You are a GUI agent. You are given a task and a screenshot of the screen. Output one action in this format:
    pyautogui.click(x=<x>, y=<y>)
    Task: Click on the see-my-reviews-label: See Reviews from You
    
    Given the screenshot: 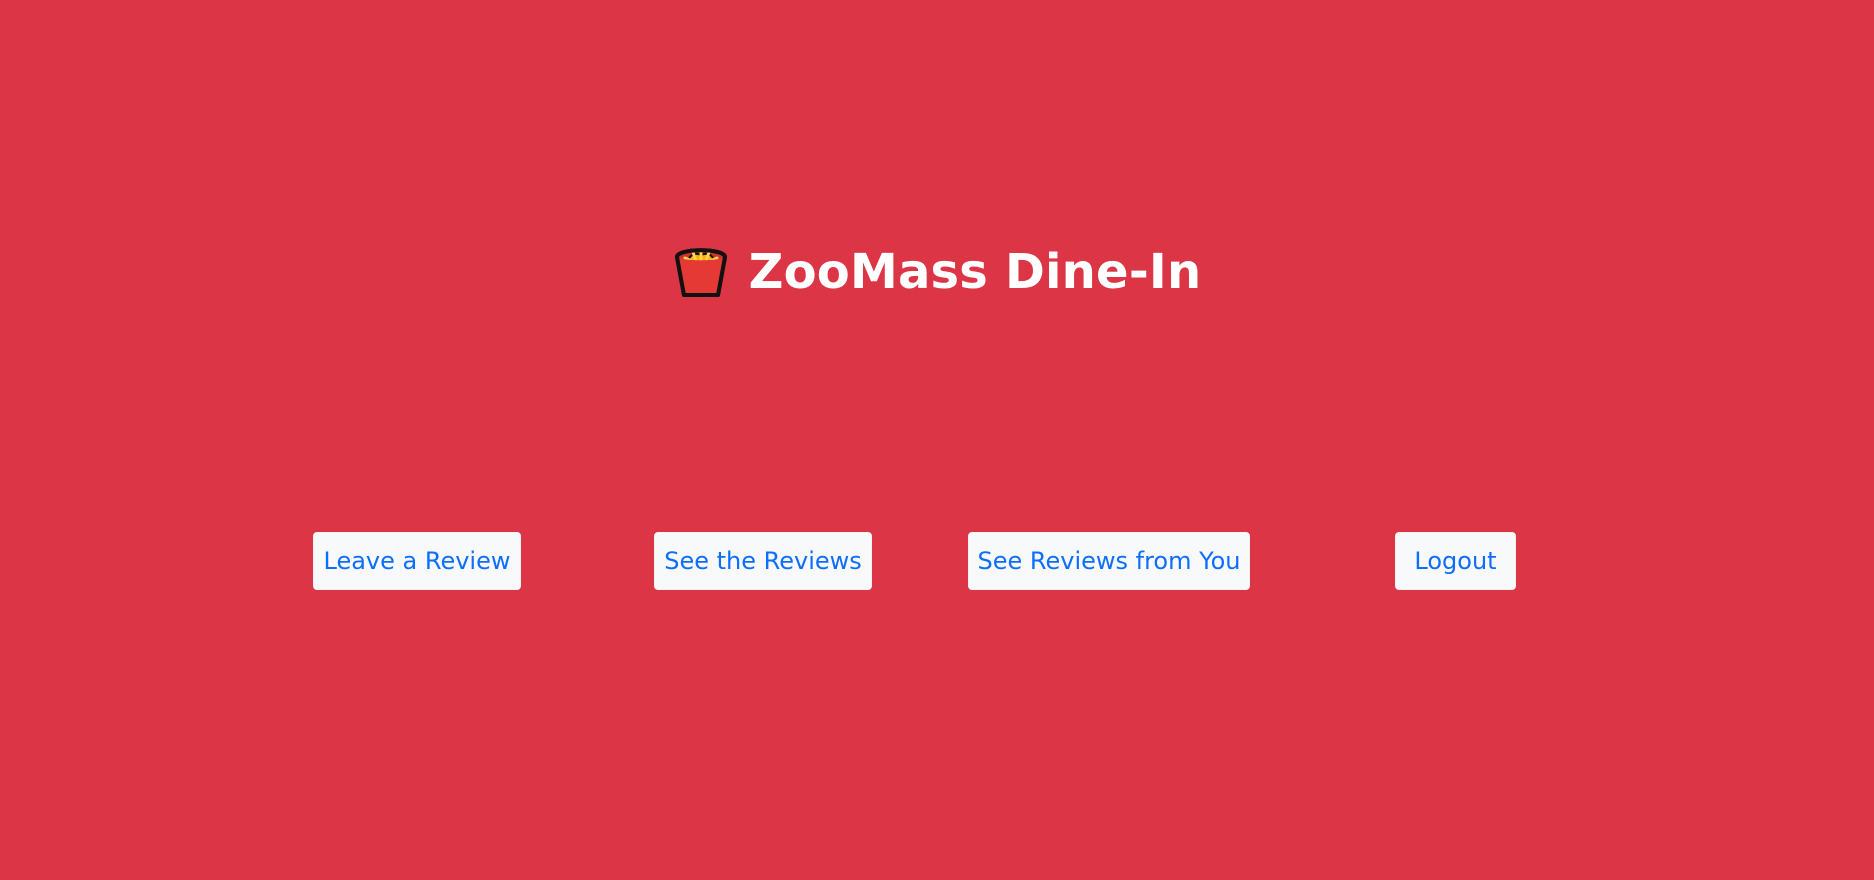 What is the action you would take?
    pyautogui.click(x=1109, y=561)
    